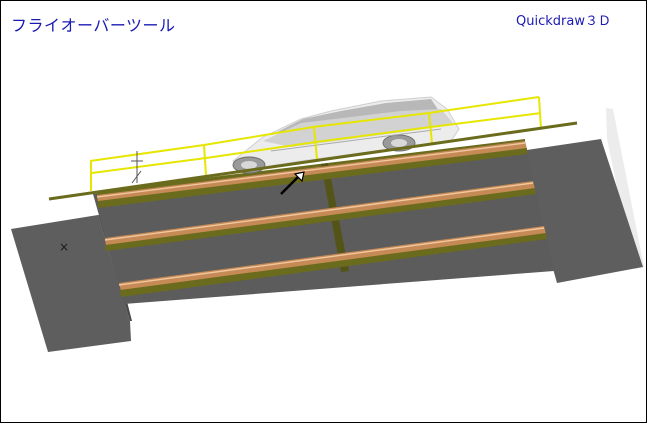  What do you see at coordinates (64, 247) in the screenshot?
I see `origin-marker: ×` at bounding box center [64, 247].